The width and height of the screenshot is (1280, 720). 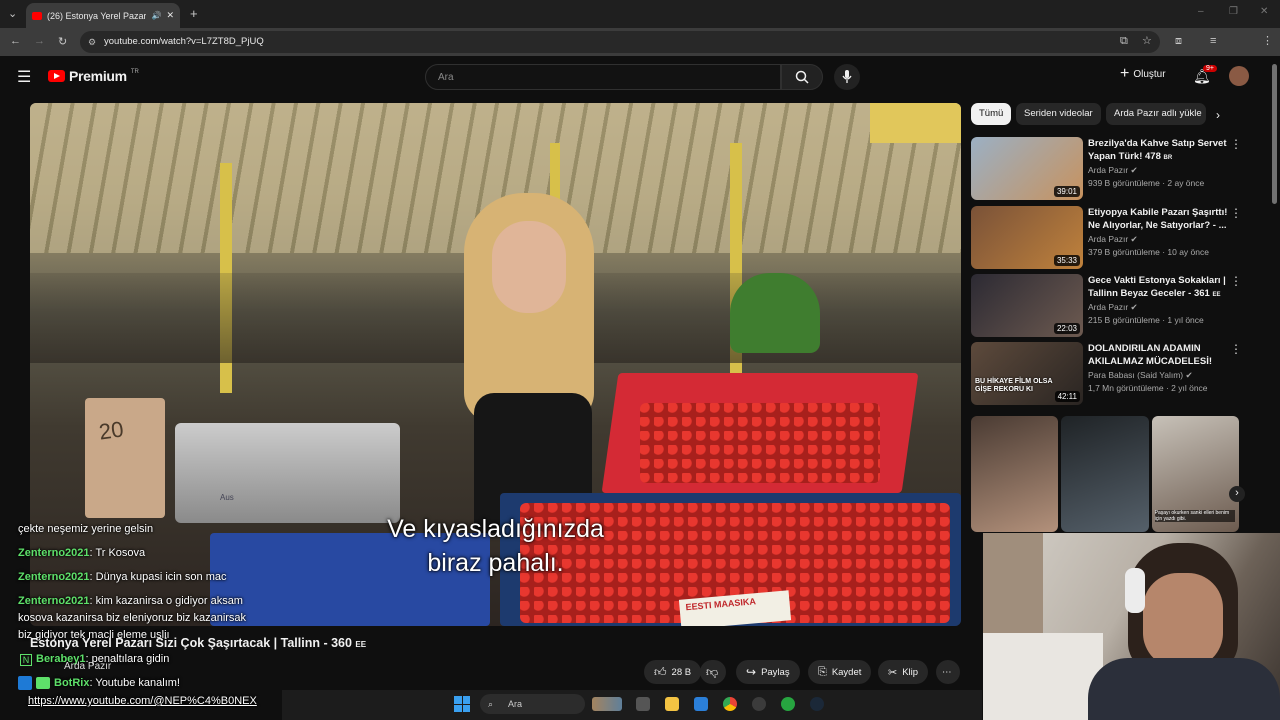 What do you see at coordinates (1148, 388) in the screenshot?
I see `recommendation-meta: 1,7 Mn görüntüleme · 2 yıl önce` at bounding box center [1148, 388].